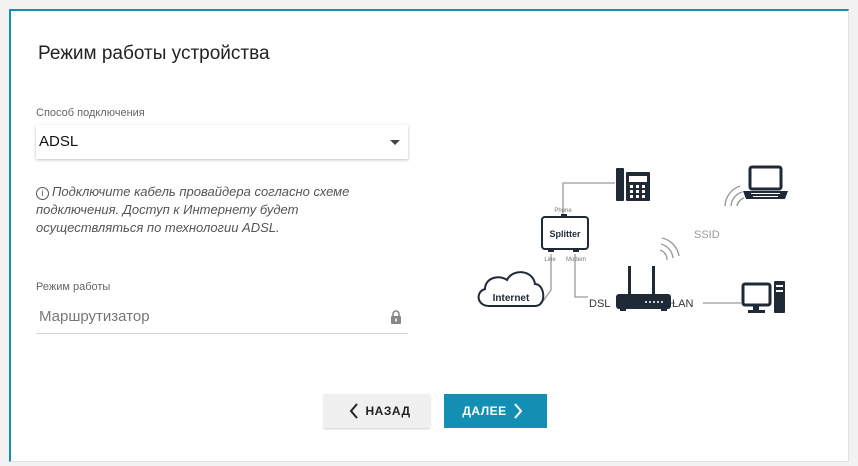  What do you see at coordinates (576, 260) in the screenshot?
I see `modem-port-label: Modem` at bounding box center [576, 260].